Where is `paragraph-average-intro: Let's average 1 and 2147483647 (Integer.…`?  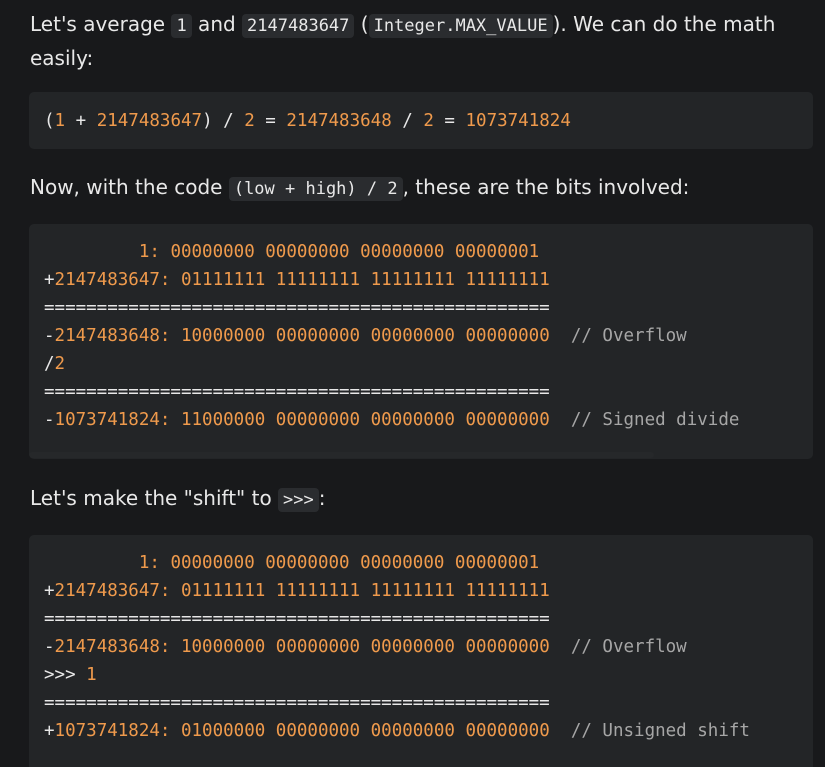 paragraph-average-intro: Let's average 1 and 2147483647 (Integer.… is located at coordinates (420, 41).